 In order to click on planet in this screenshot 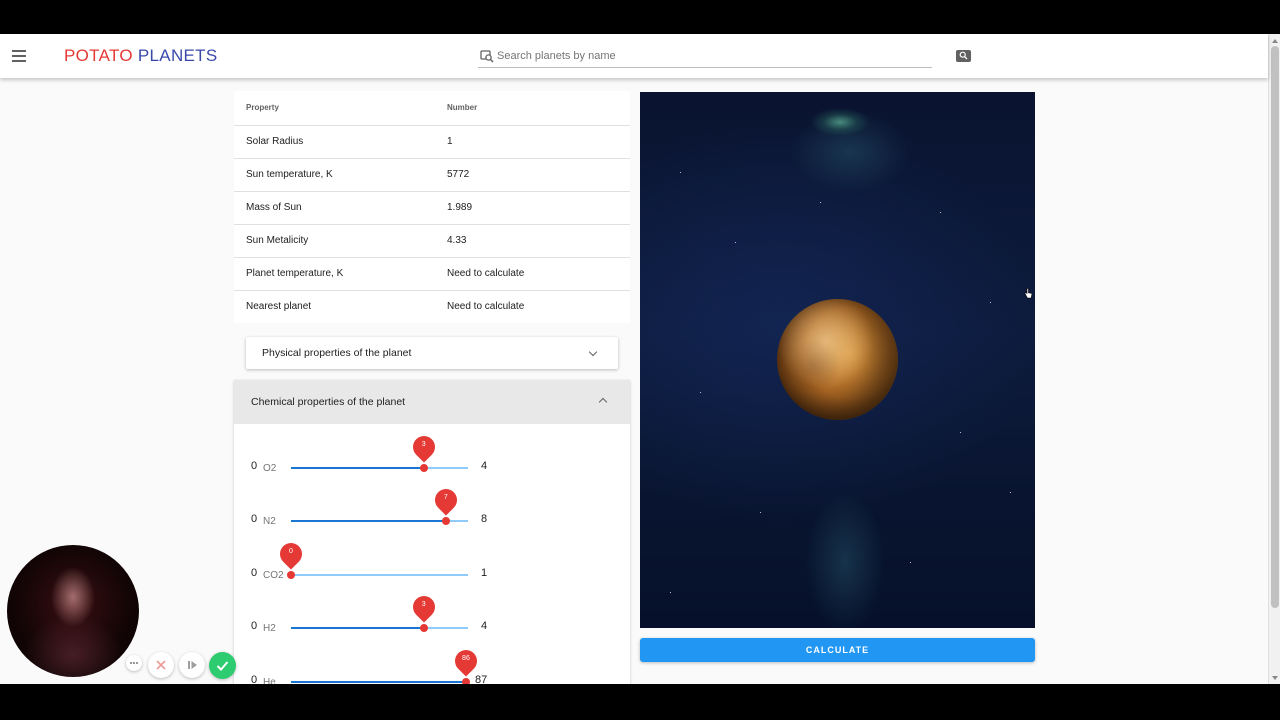, I will do `click(837, 359)`.